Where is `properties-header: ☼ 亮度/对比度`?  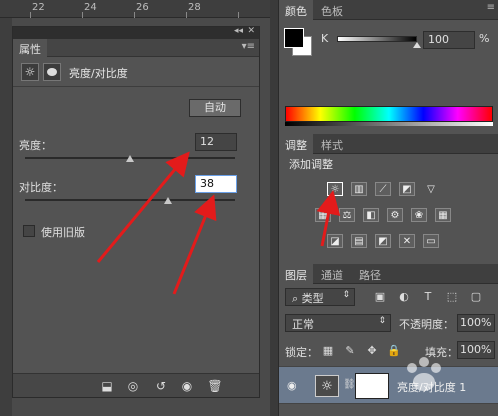
properties-header: ☼ 亮度/对比度 is located at coordinates (136, 72).